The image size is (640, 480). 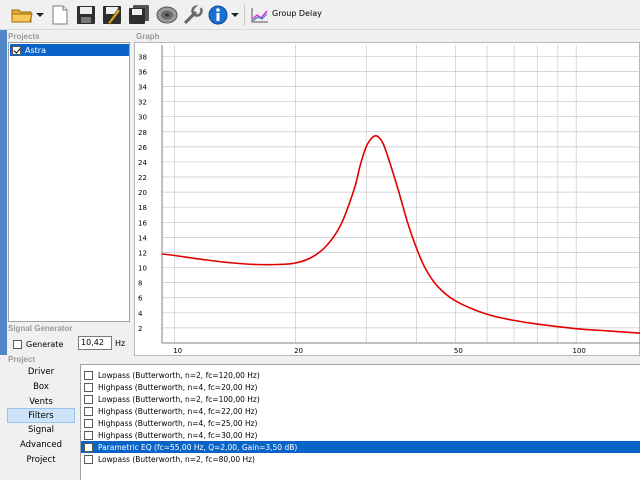 What do you see at coordinates (41, 445) in the screenshot?
I see `nav-advanced: Advanced` at bounding box center [41, 445].